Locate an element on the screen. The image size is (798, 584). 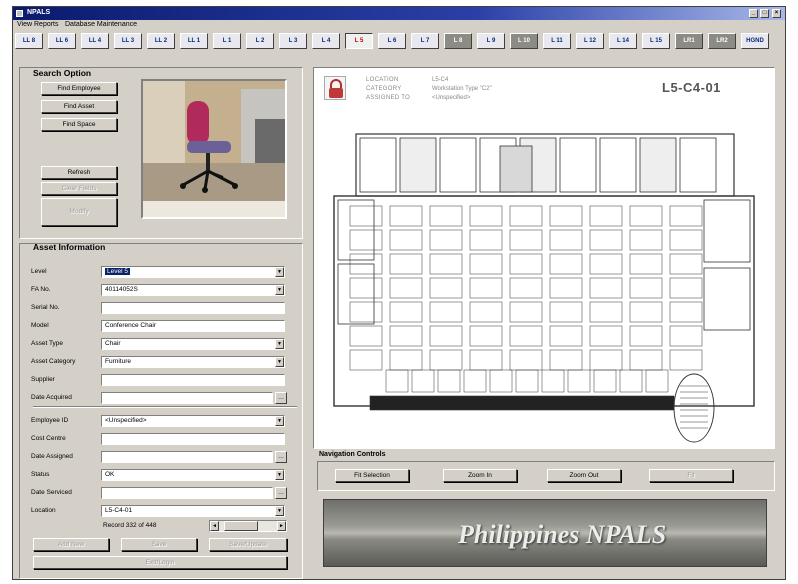
date-assigned-field is located at coordinates (187, 457).